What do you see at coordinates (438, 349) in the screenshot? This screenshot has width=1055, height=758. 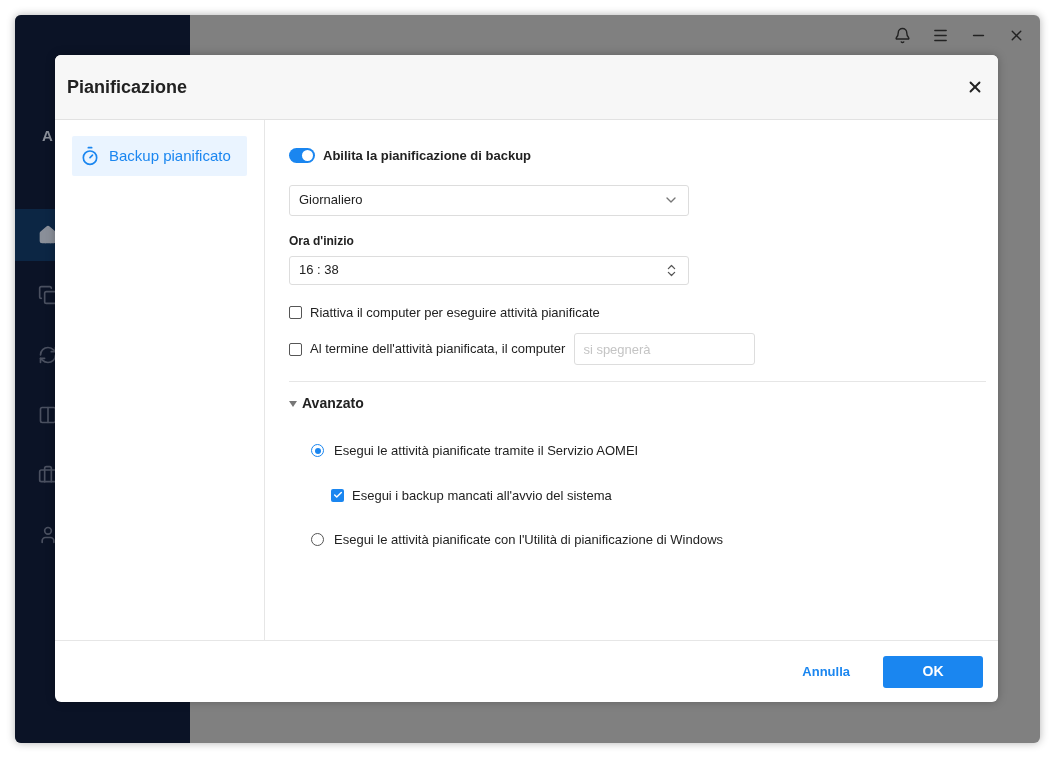 I see `checkbox-label: Al termine dell'attività pianificata, il computer` at bounding box center [438, 349].